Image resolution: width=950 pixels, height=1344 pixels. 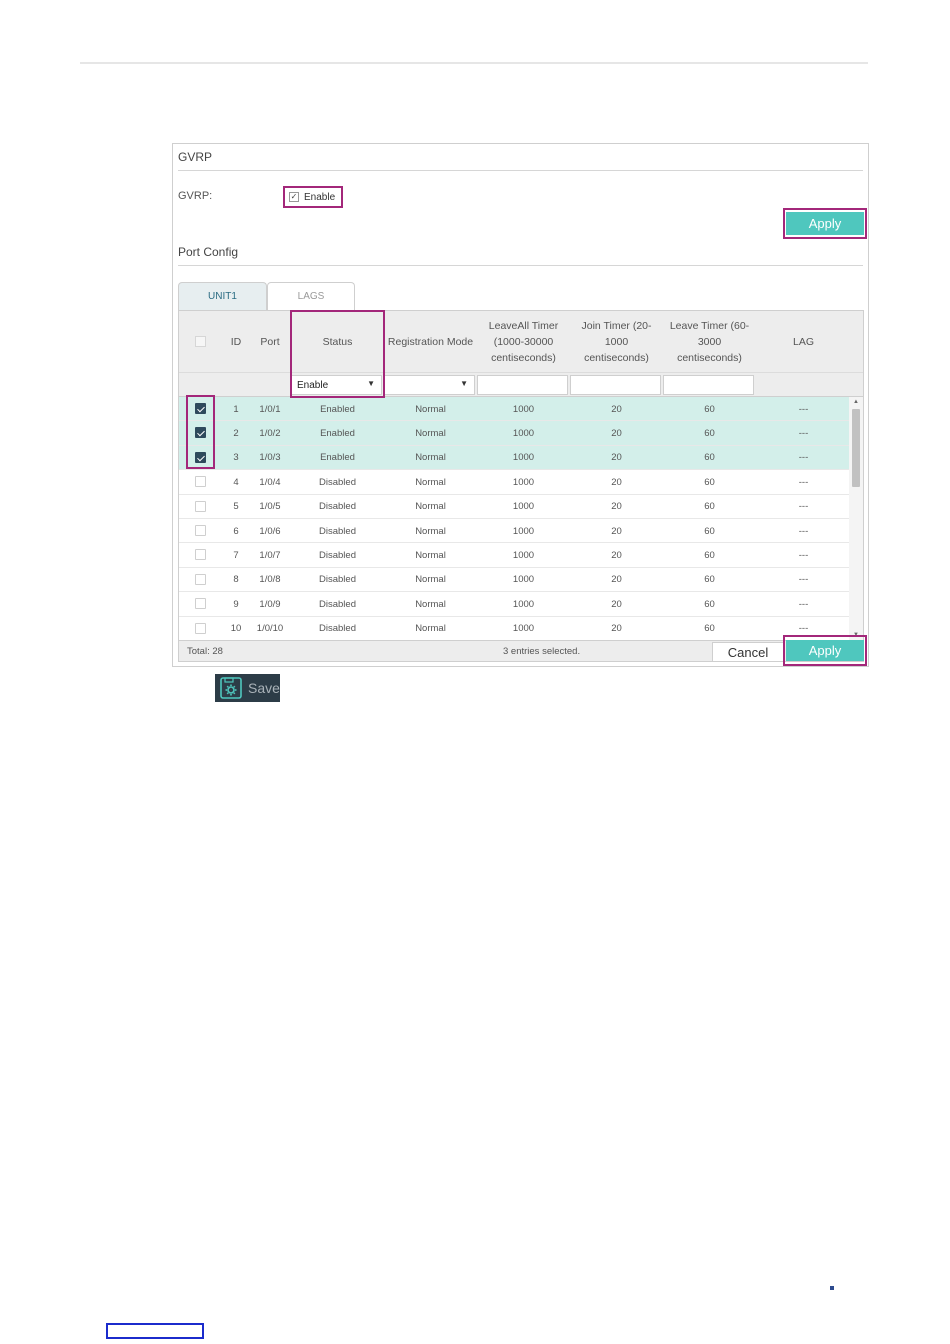 I want to click on table-row: 7 1/0/7 Disabled Normal 1000 20 60 ---, so click(x=515, y=555).